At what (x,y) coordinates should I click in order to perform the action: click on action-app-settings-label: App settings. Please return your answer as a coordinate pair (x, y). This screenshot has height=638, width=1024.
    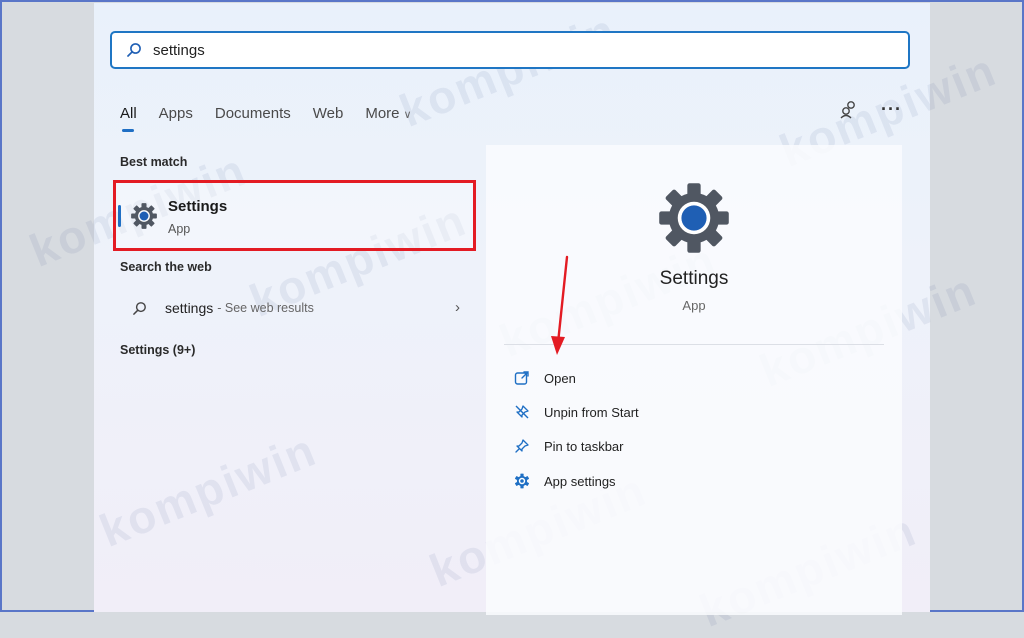
    Looking at the image, I should click on (580, 481).